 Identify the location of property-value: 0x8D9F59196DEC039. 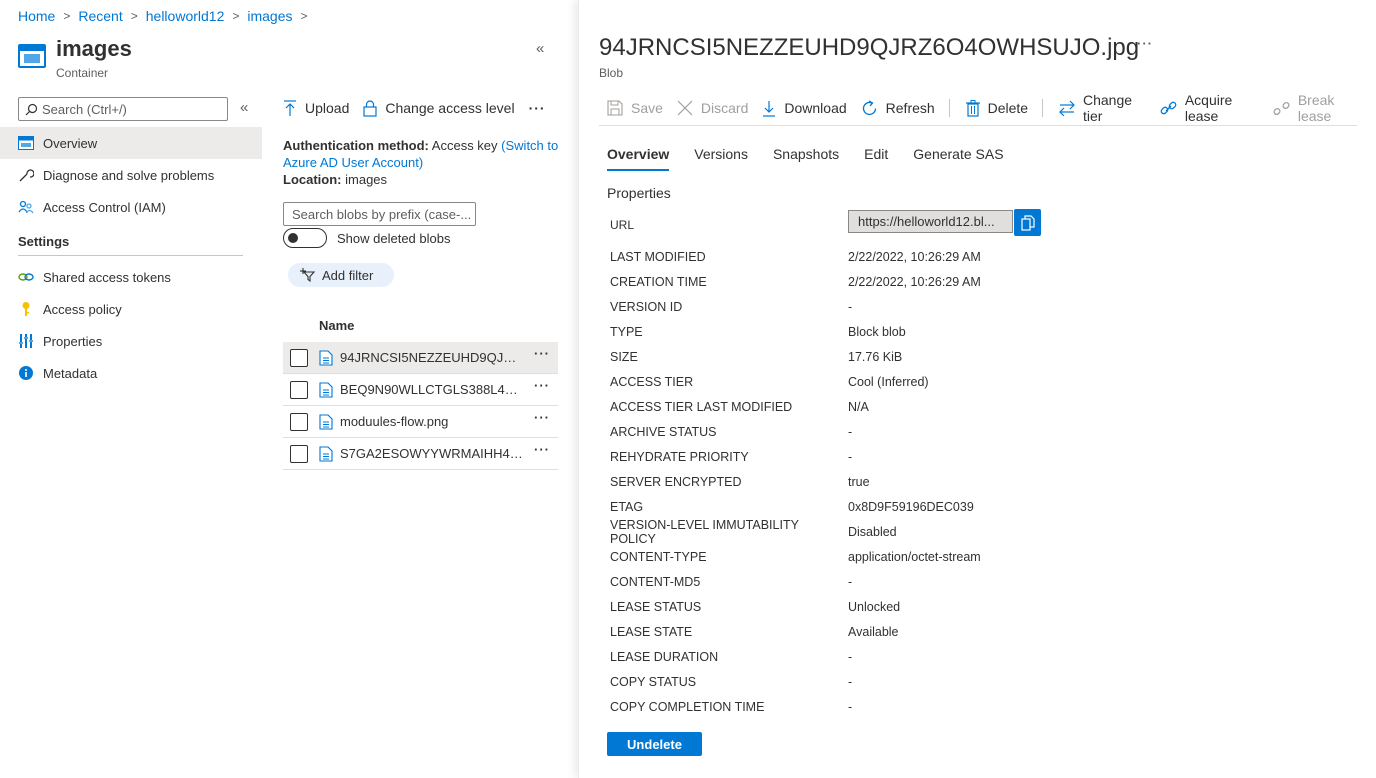
(911, 506).